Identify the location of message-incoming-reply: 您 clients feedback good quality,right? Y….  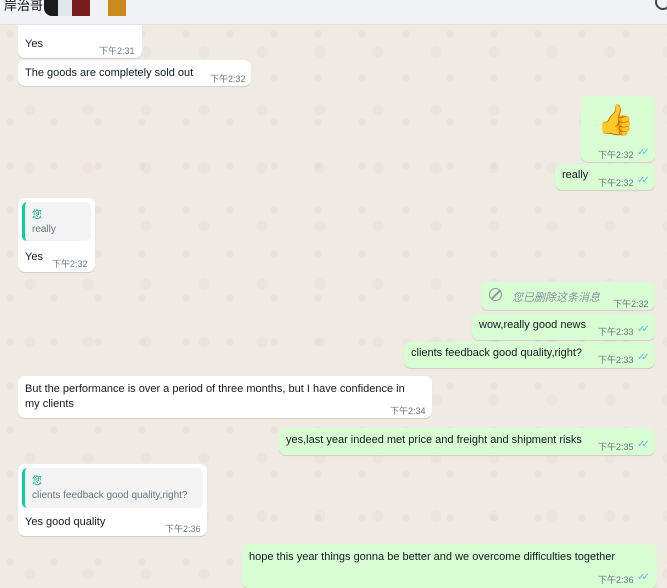
(112, 500).